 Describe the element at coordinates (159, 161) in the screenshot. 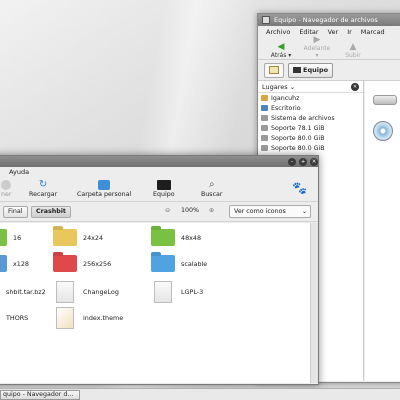

I see `front-window-titlebar: – + ✕` at that location.